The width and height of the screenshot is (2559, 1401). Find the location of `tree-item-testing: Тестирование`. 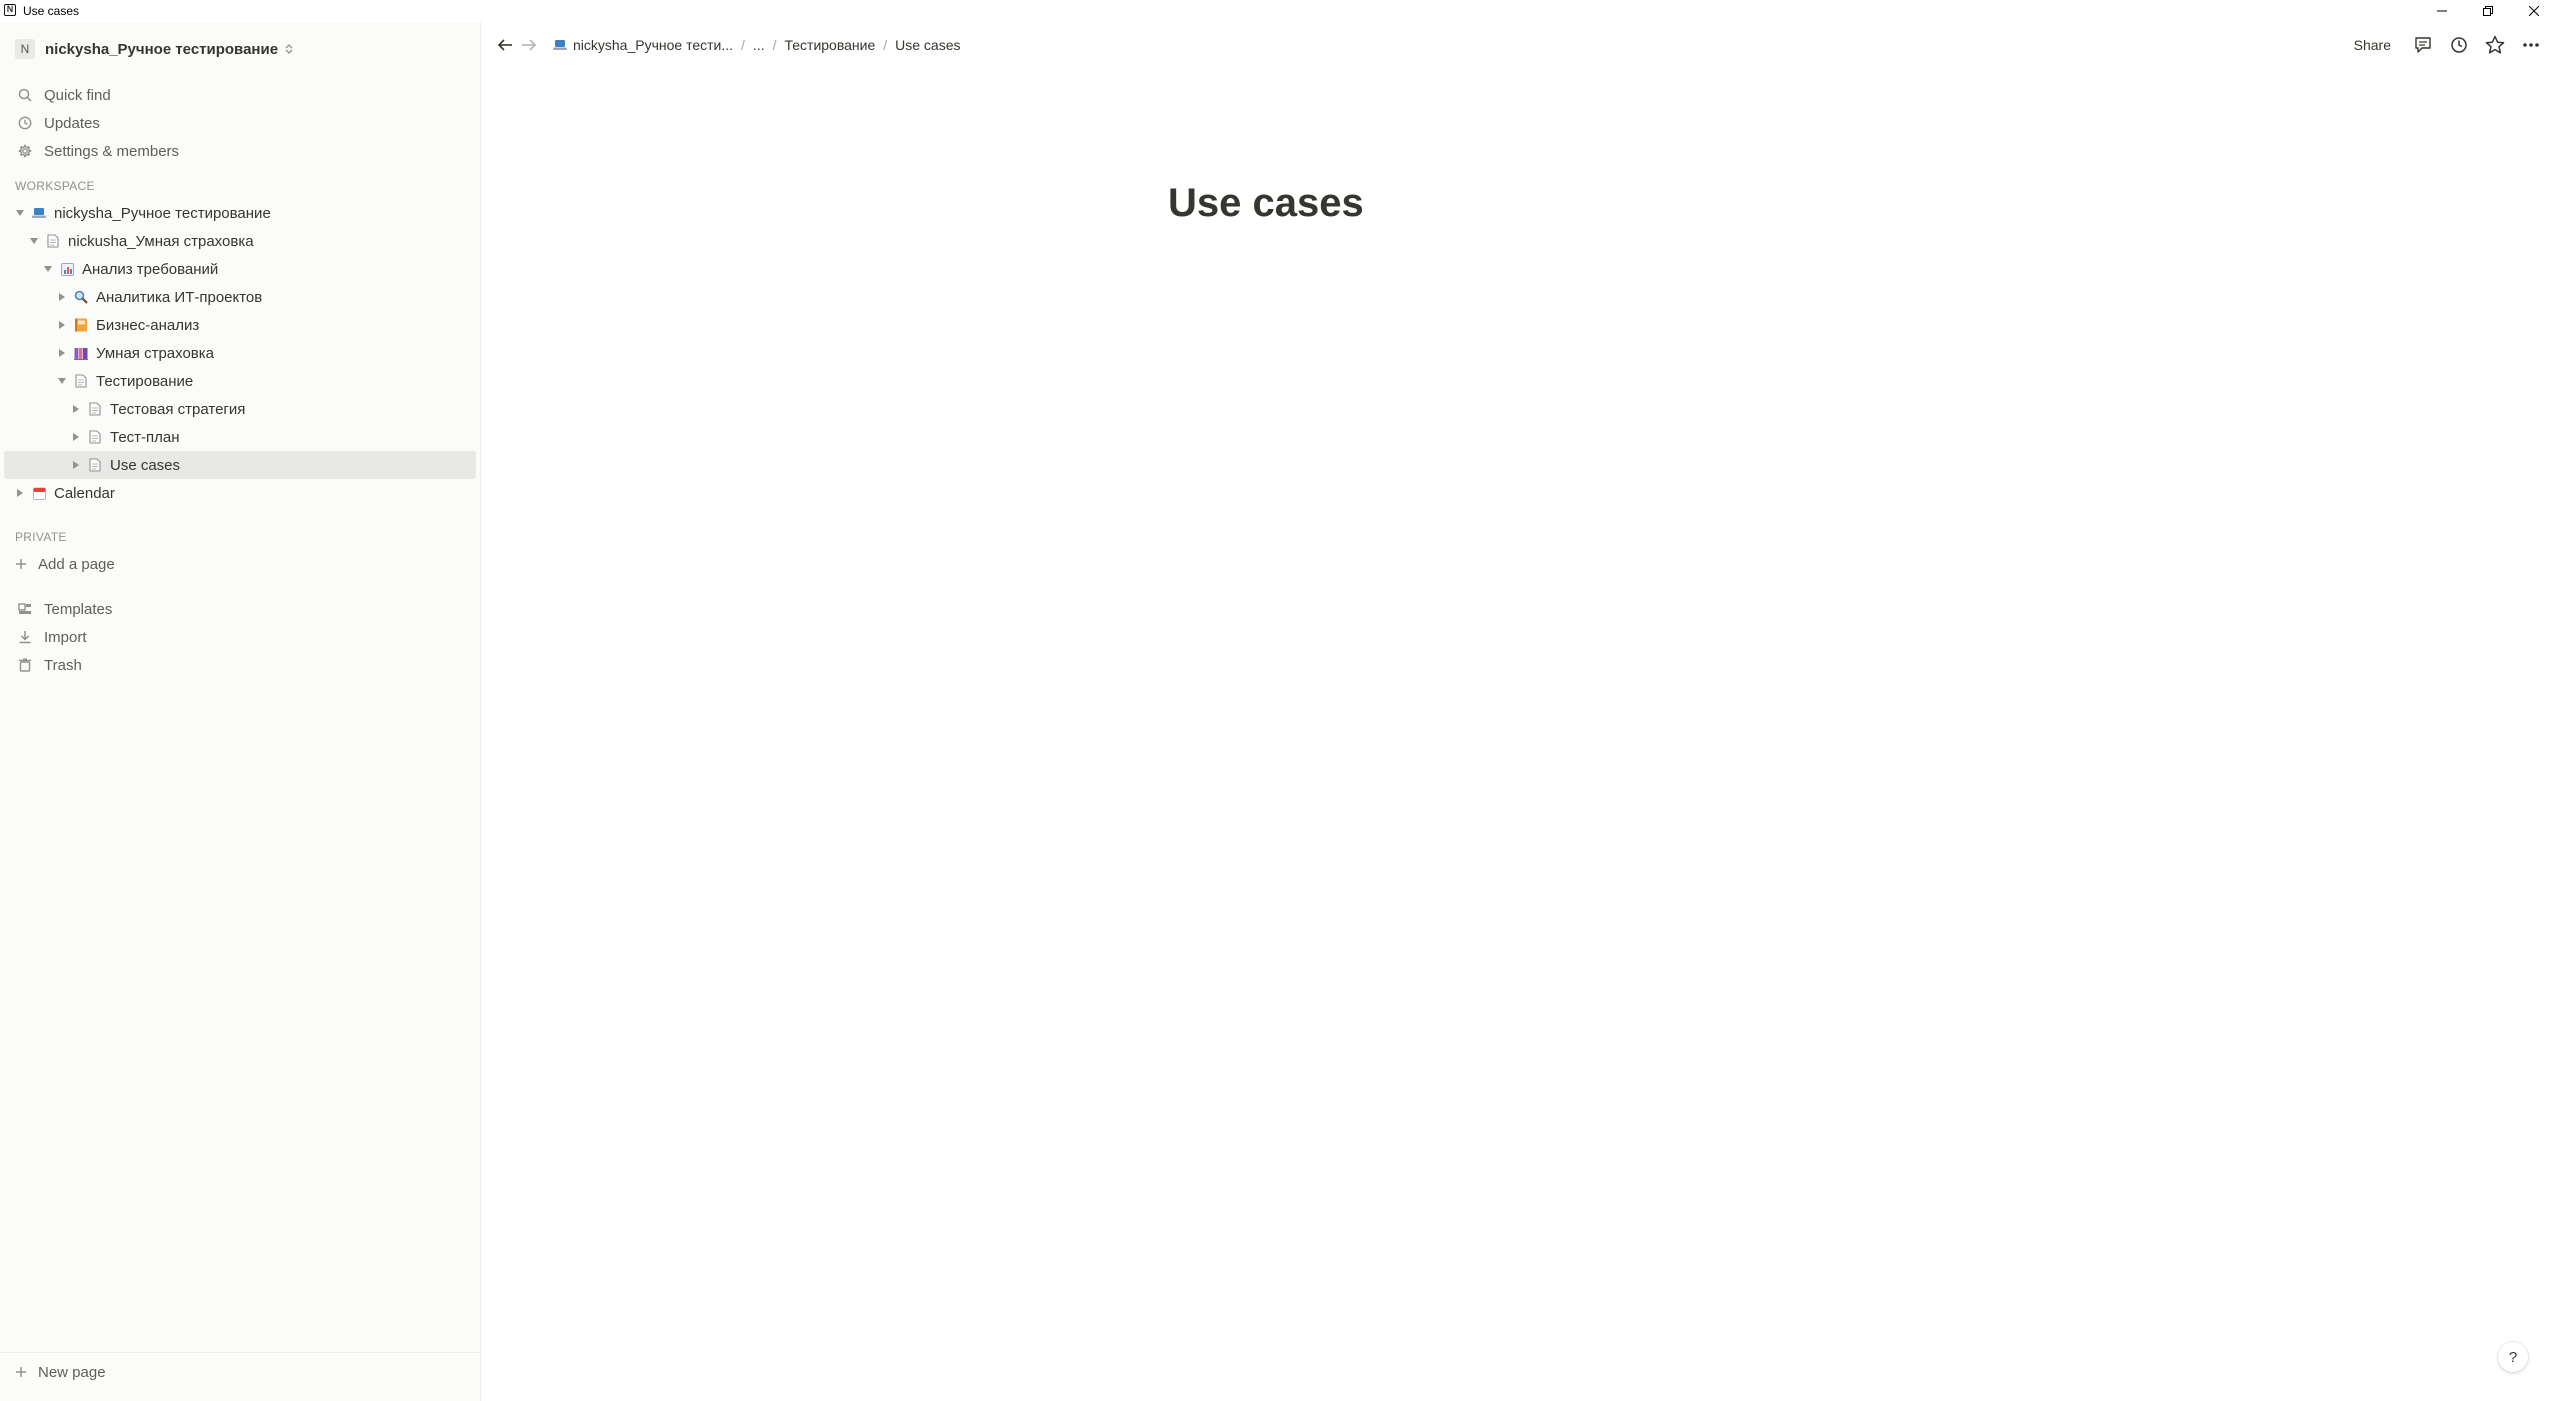

tree-item-testing: Тестирование is located at coordinates (240, 381).